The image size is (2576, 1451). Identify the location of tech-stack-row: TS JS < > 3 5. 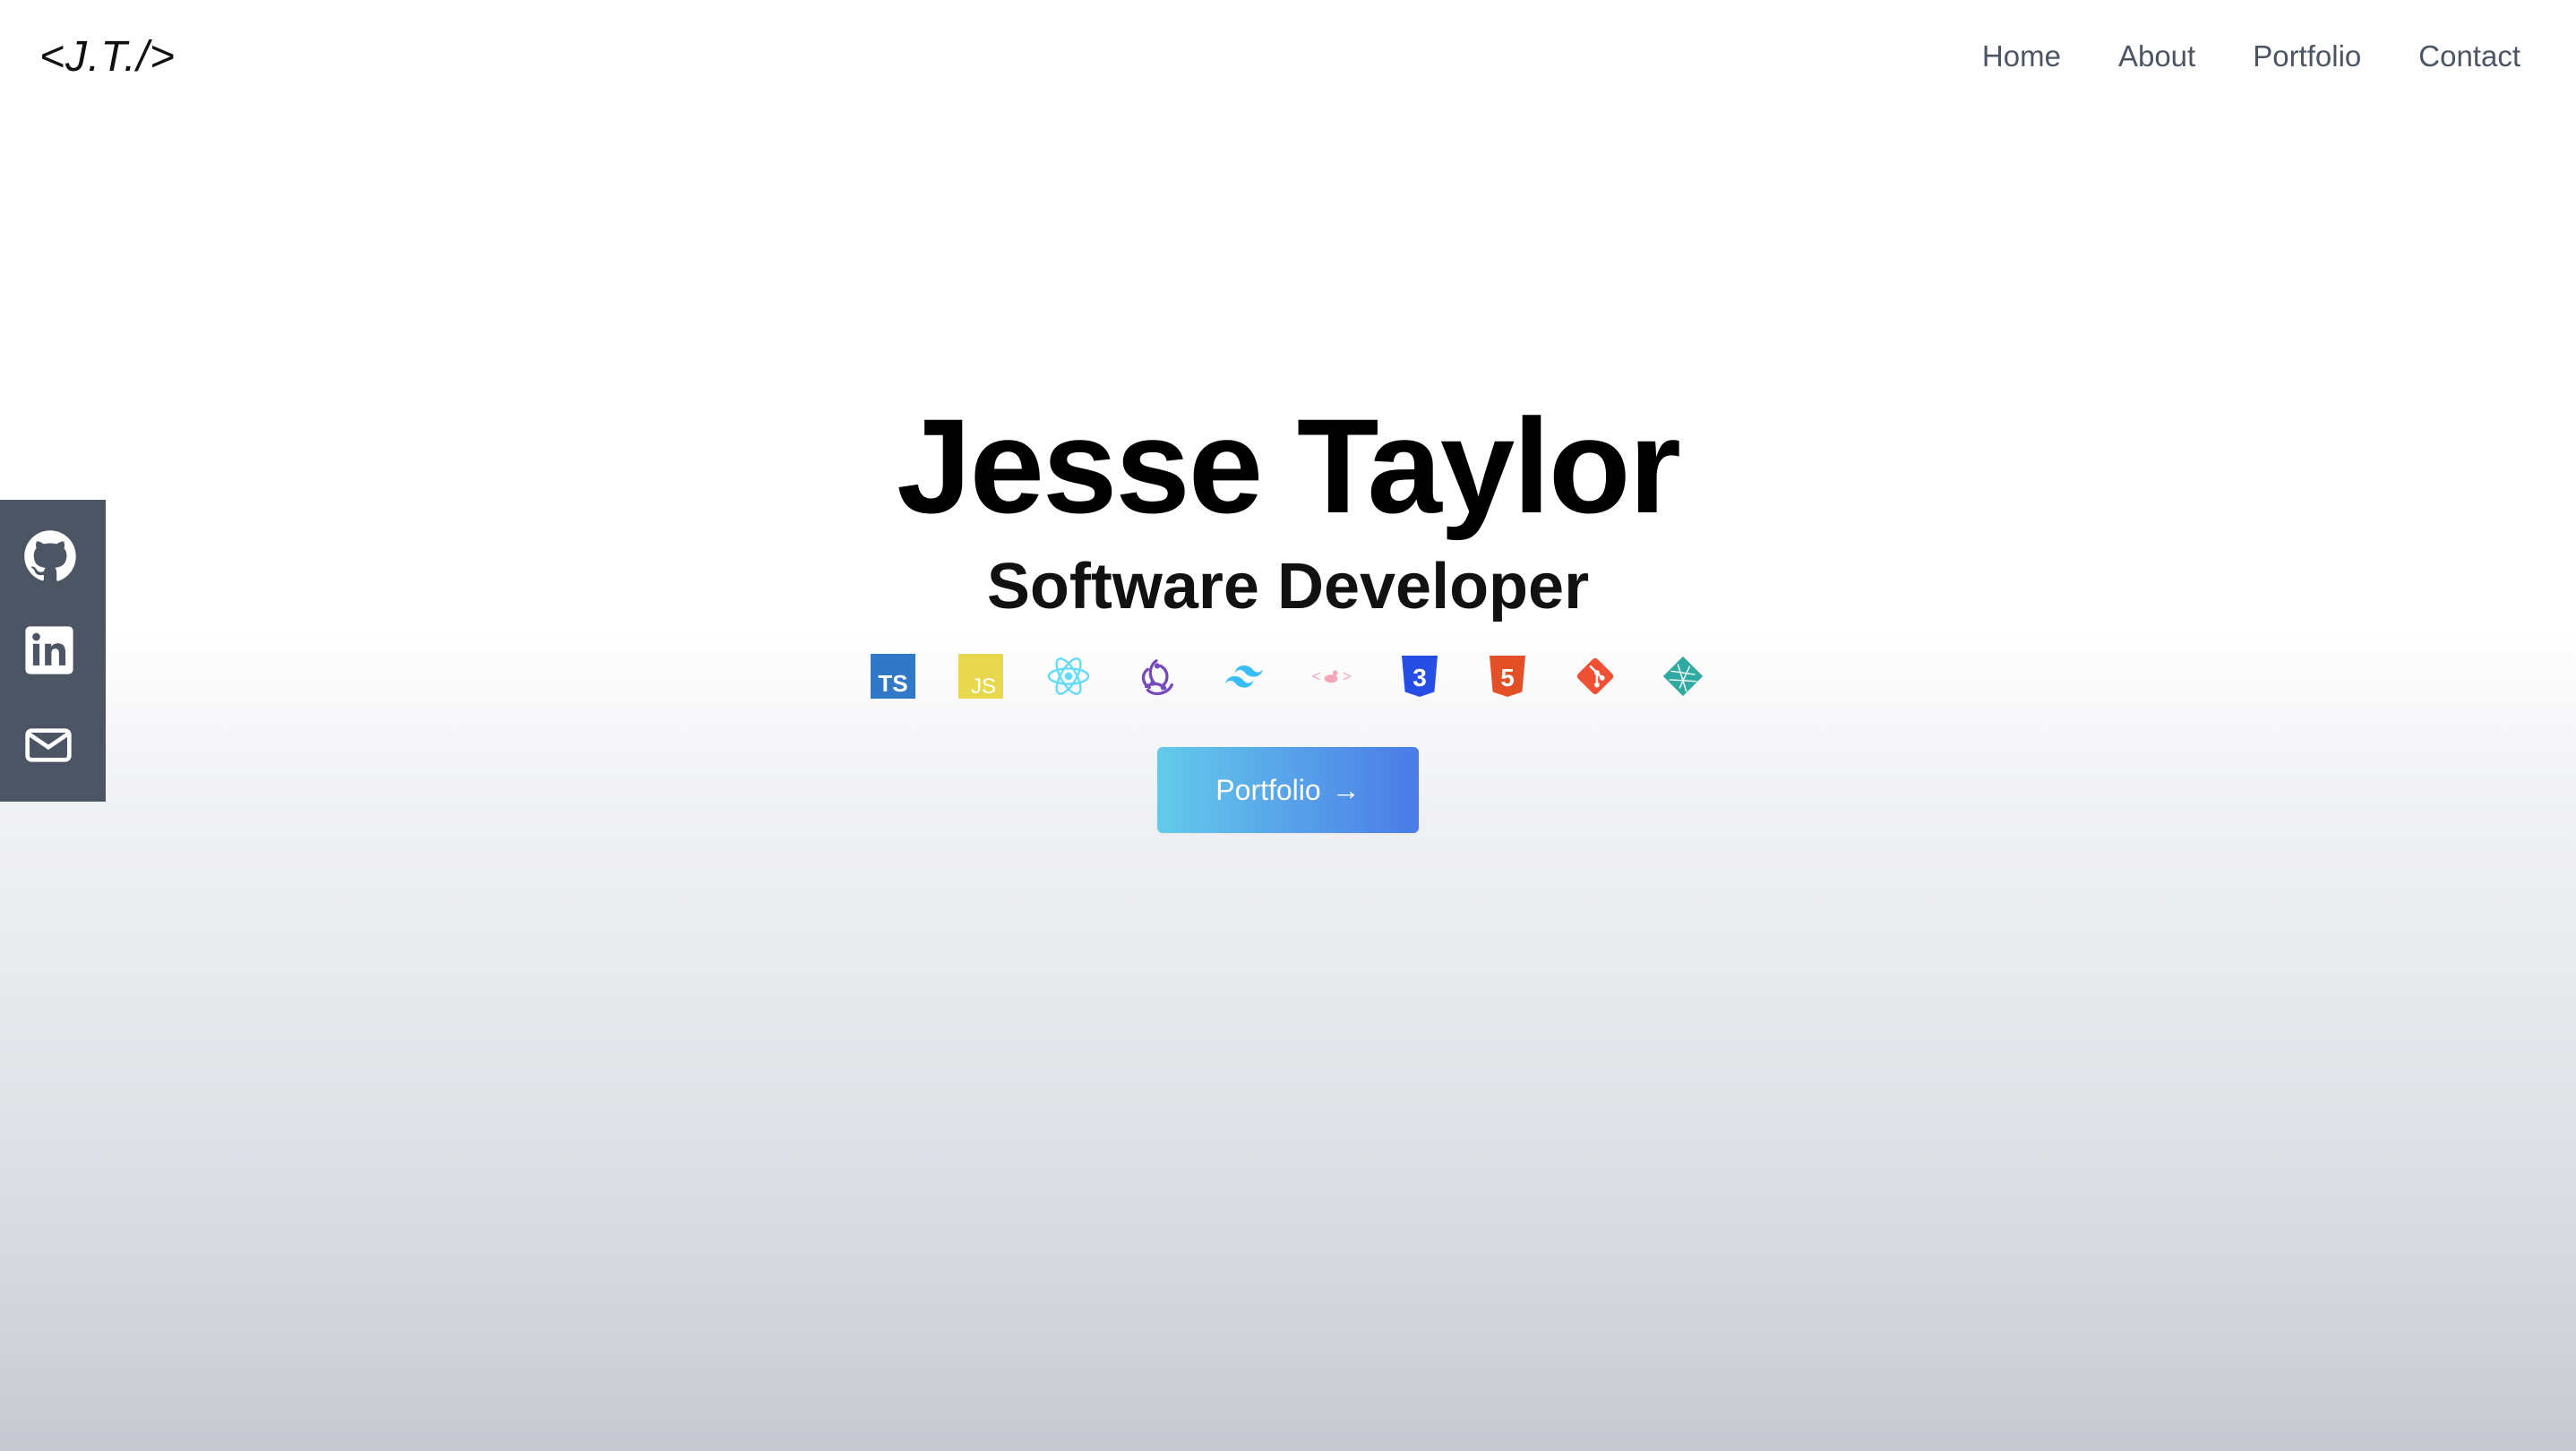
(1288, 677).